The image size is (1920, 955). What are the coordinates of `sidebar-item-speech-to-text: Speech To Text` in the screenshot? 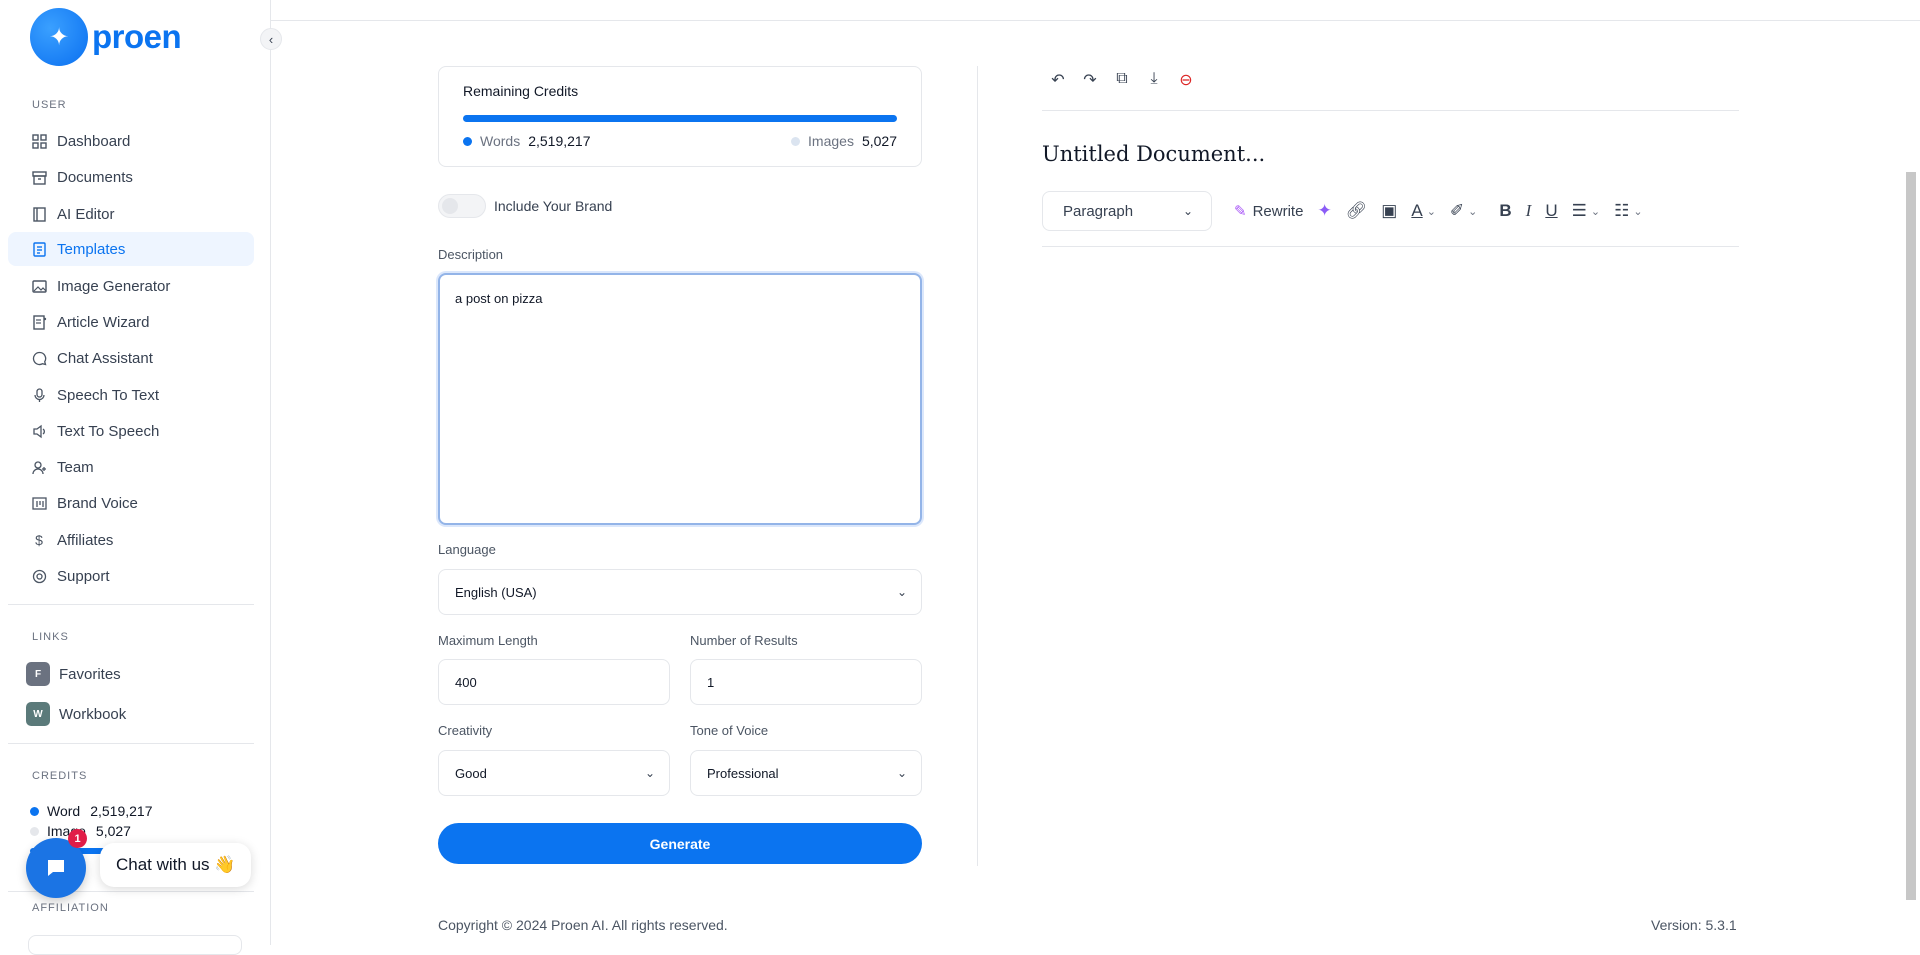 It's located at (131, 395).